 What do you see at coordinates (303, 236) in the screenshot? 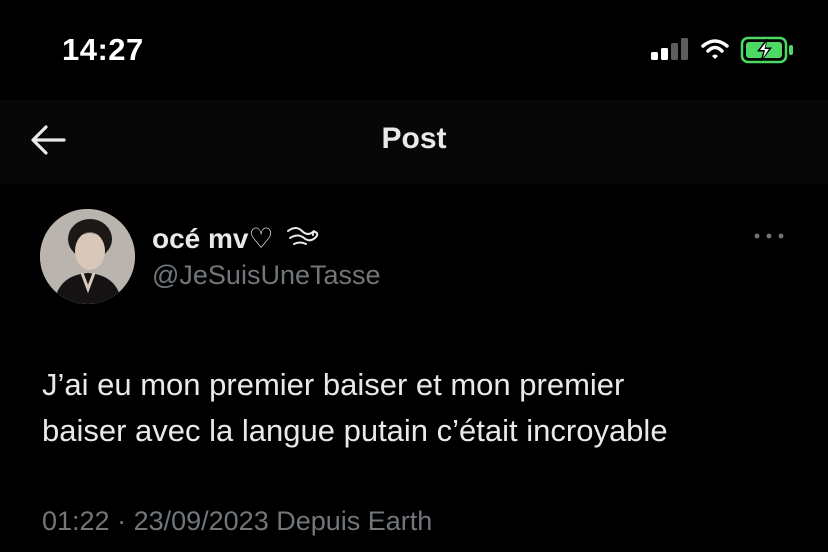
I see `wave-swirl-icon` at bounding box center [303, 236].